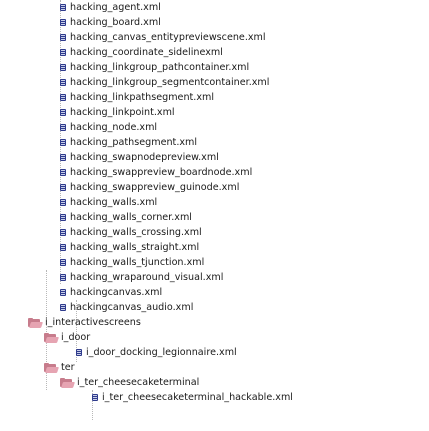 This screenshot has height=431, width=429. I want to click on tree-item-file: hacking_linkpathsegment.xml, so click(137, 97).